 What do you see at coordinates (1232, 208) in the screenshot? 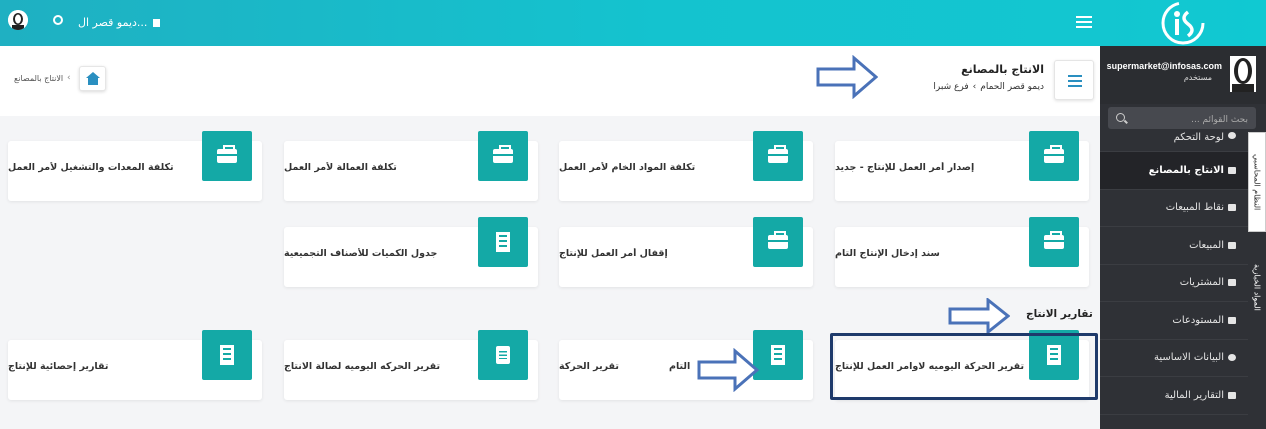
I see `database-icon` at bounding box center [1232, 208].